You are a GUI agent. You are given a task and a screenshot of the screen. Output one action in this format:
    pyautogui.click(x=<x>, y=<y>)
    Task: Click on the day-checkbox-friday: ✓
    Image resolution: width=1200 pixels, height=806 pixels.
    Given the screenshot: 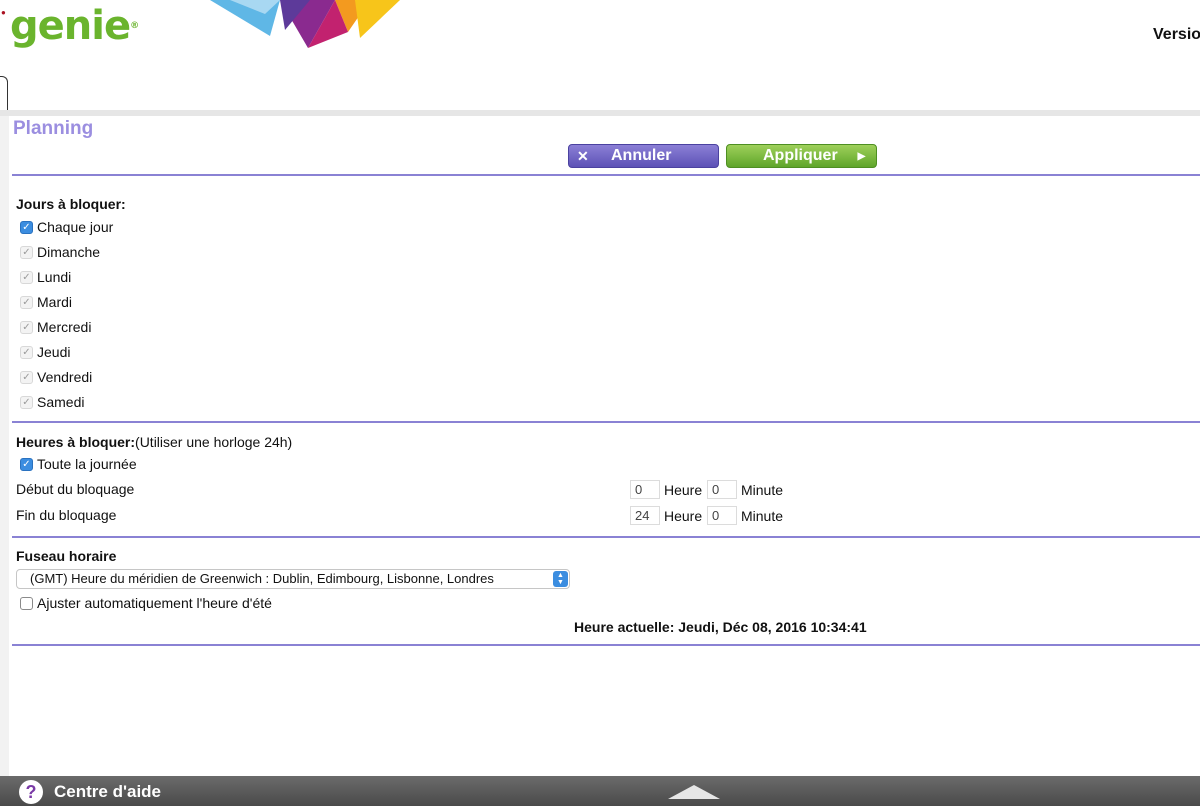 What is the action you would take?
    pyautogui.click(x=26, y=377)
    